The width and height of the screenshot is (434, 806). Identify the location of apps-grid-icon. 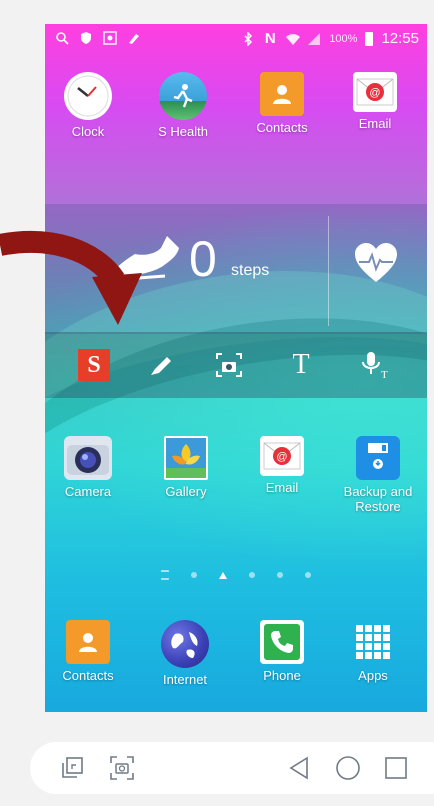
(373, 642).